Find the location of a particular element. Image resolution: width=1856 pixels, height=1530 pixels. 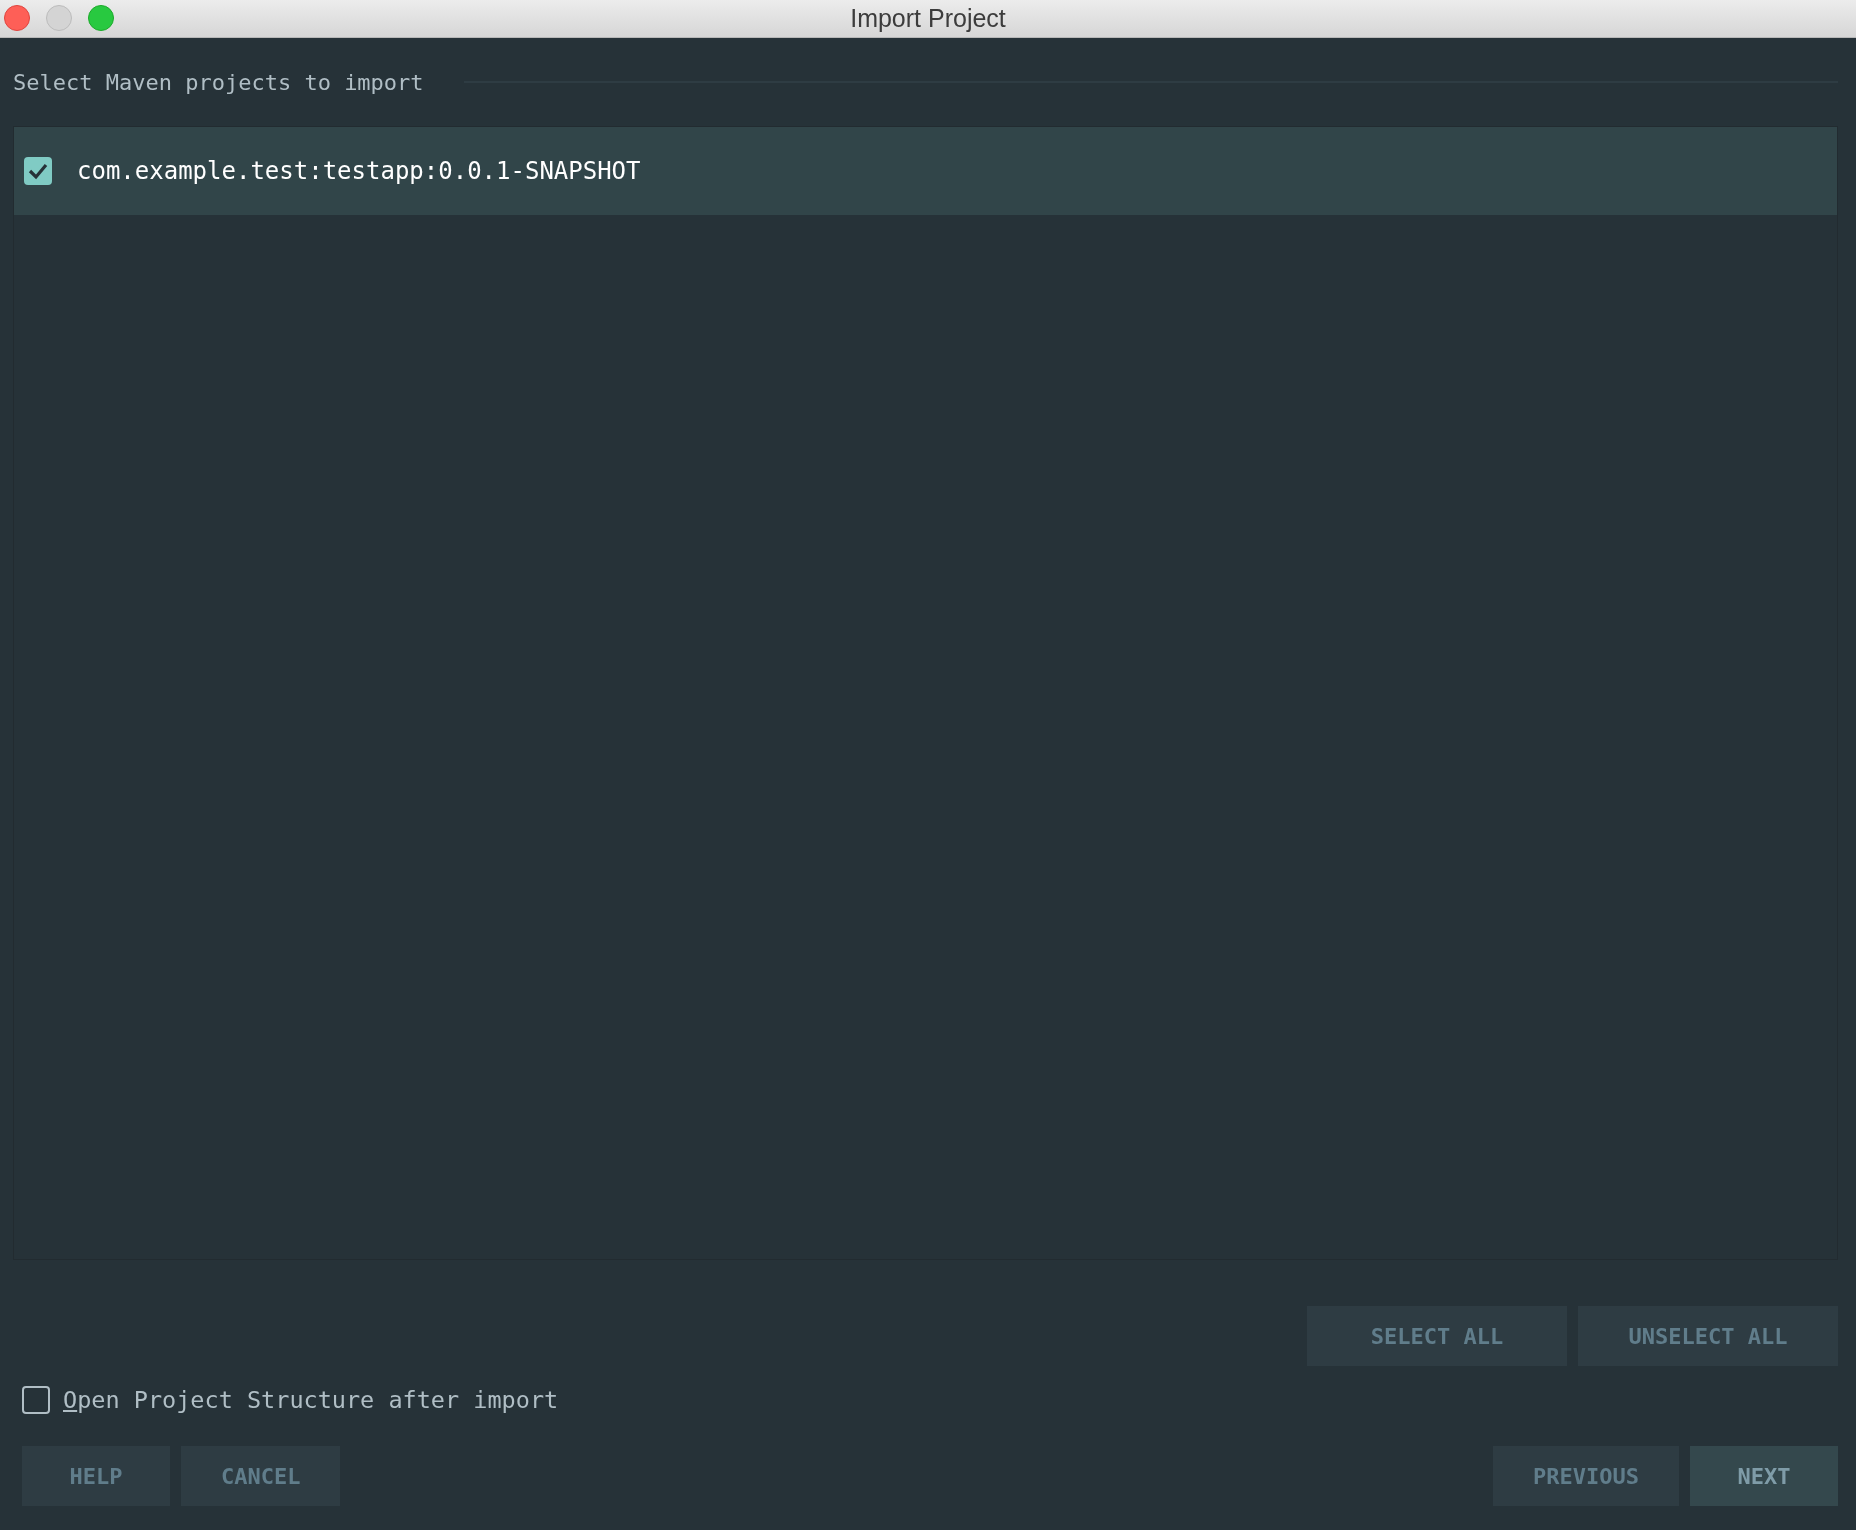

check-icon is located at coordinates (38, 171).